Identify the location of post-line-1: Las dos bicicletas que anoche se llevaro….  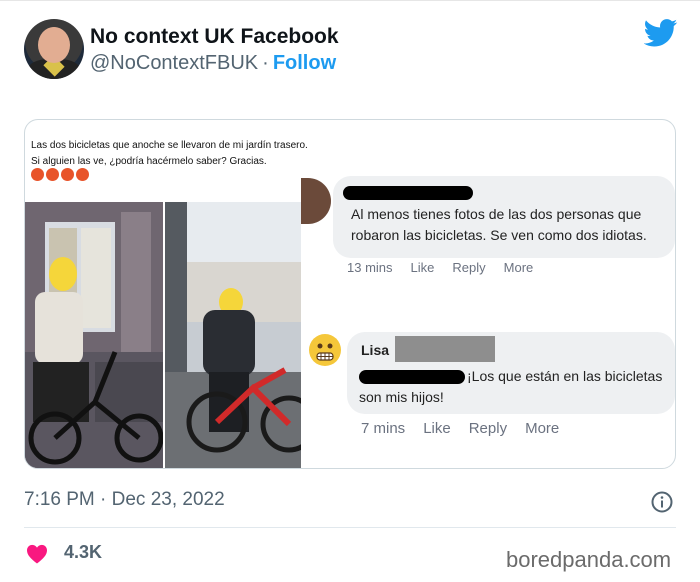
(169, 145).